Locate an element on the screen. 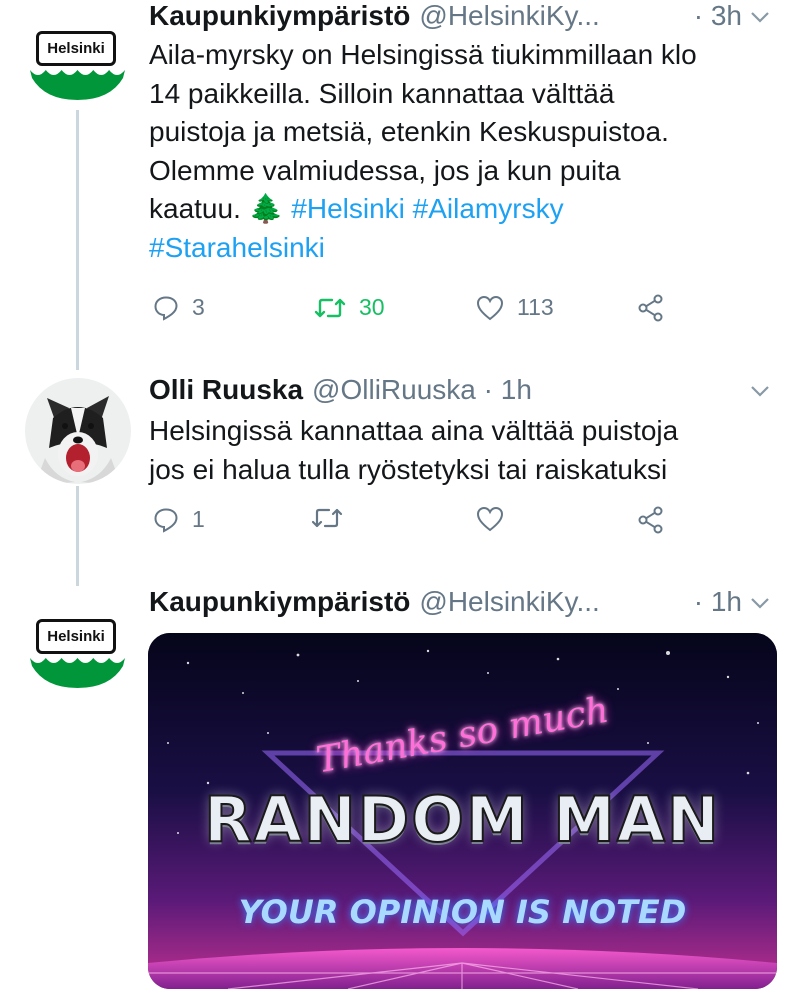  tweet-actions: 3 30 113 is located at coordinates (419, 314).